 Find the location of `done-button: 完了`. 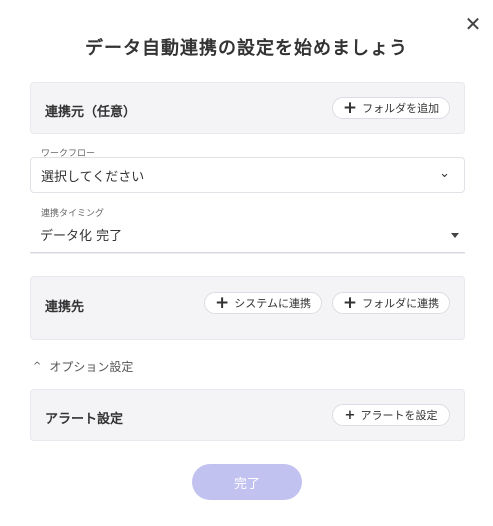

done-button: 完了 is located at coordinates (247, 482).